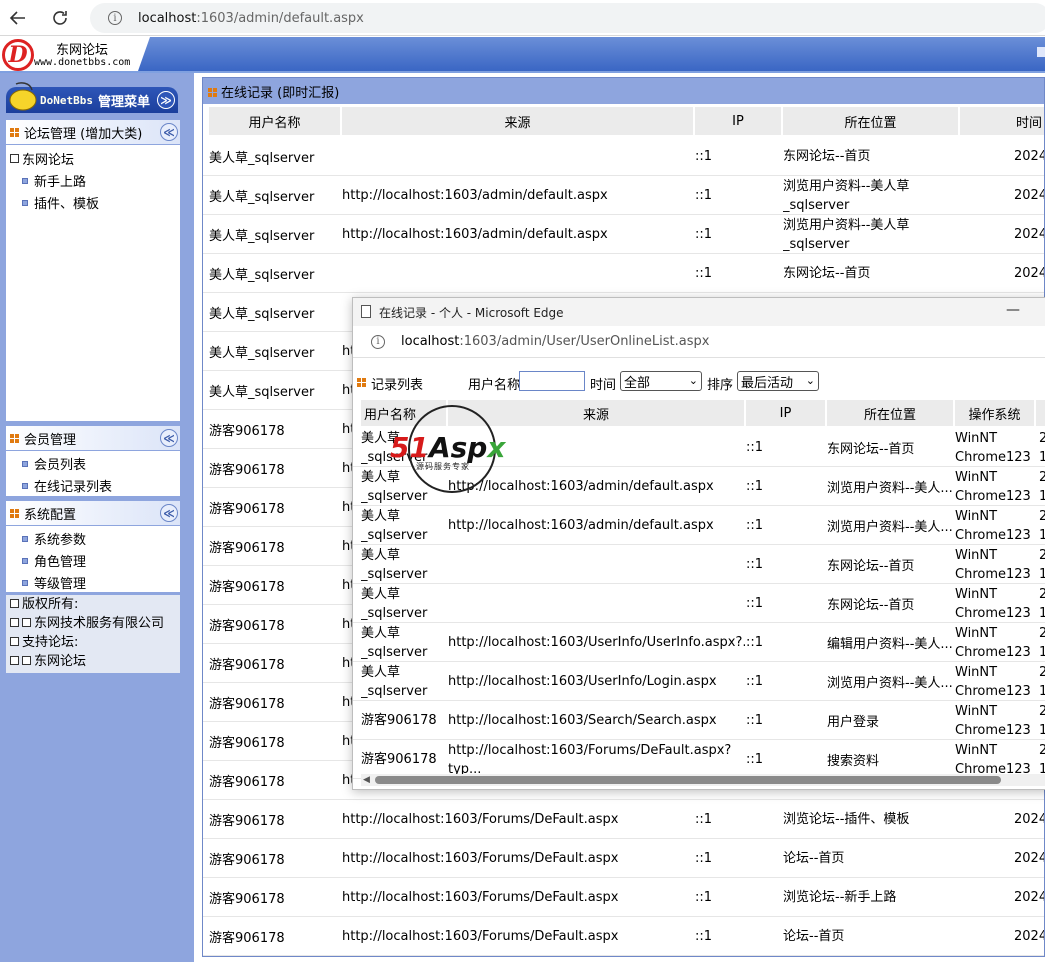  I want to click on logo-icon: D, so click(18, 55).